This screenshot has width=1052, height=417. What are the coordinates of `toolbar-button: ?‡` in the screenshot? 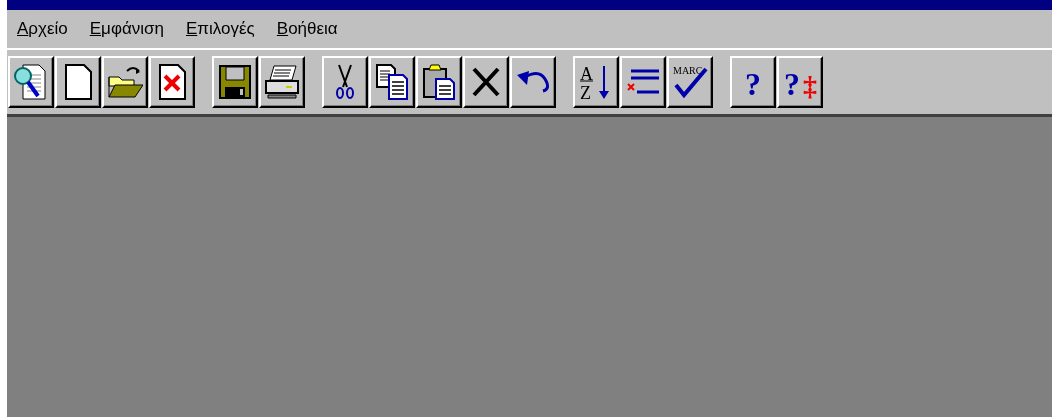 It's located at (800, 82).